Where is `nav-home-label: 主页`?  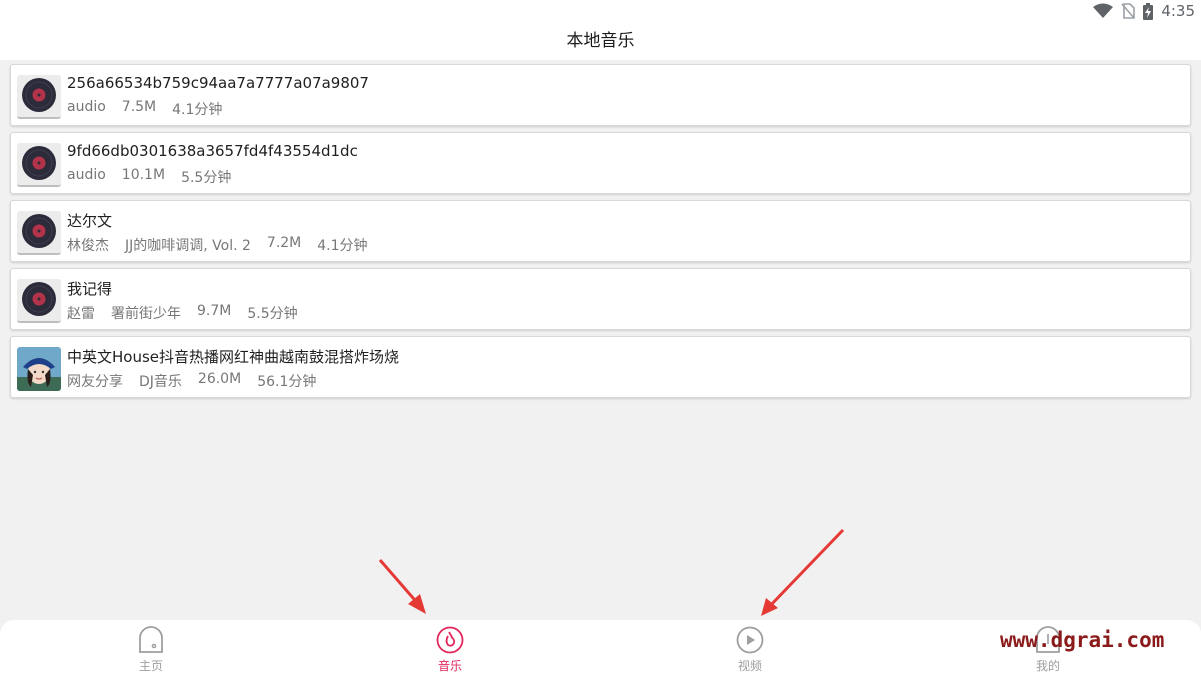 nav-home-label: 主页 is located at coordinates (150, 666).